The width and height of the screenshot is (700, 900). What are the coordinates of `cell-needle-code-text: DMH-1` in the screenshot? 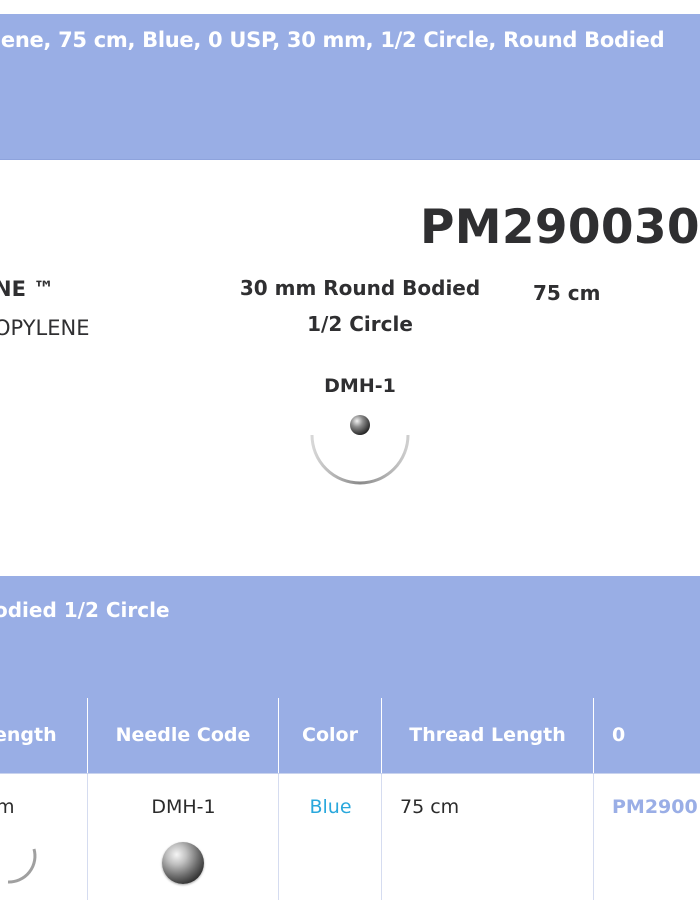 It's located at (183, 807).